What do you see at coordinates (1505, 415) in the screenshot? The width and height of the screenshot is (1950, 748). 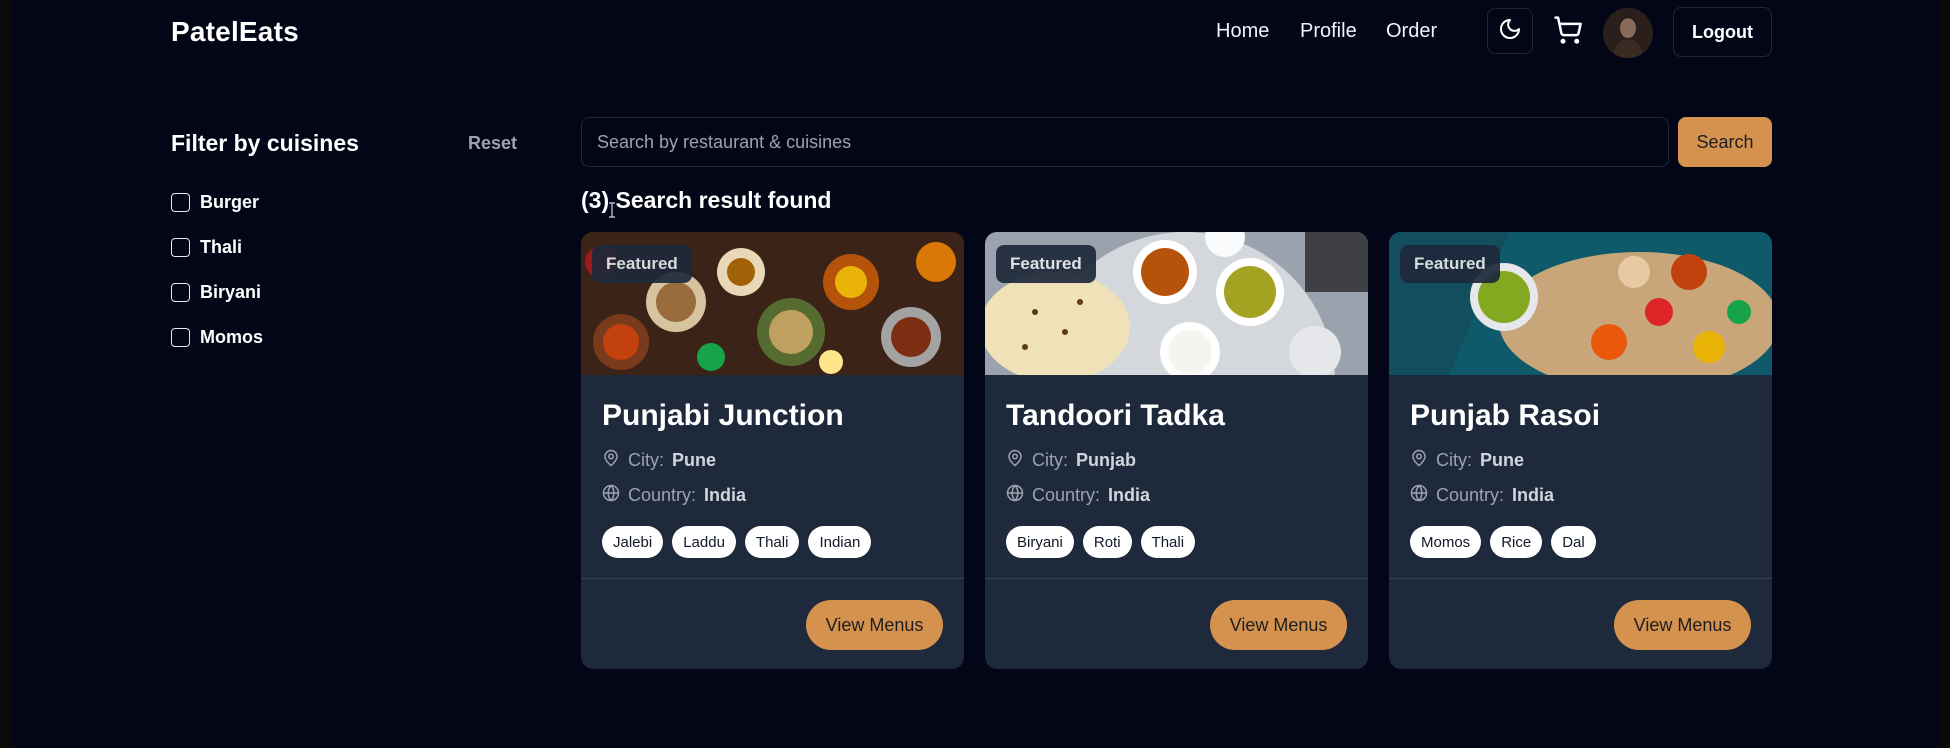 I see `restaurant-name: Punjab Rasoi` at bounding box center [1505, 415].